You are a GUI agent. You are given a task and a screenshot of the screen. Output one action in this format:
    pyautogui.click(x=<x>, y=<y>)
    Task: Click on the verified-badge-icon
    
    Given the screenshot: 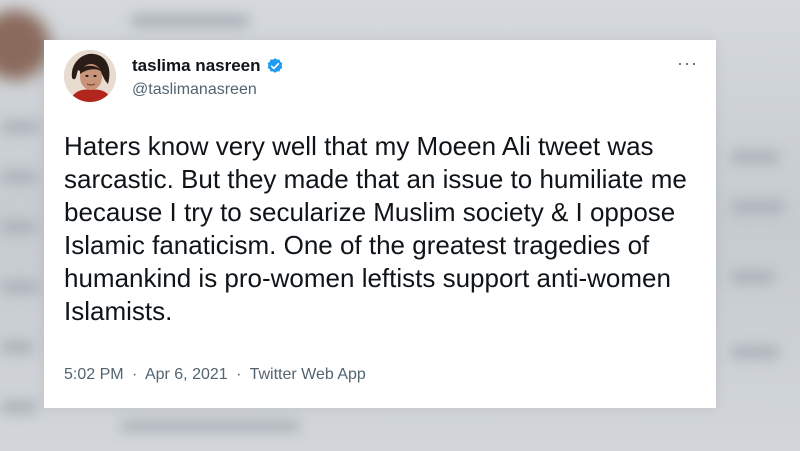 What is the action you would take?
    pyautogui.click(x=275, y=66)
    